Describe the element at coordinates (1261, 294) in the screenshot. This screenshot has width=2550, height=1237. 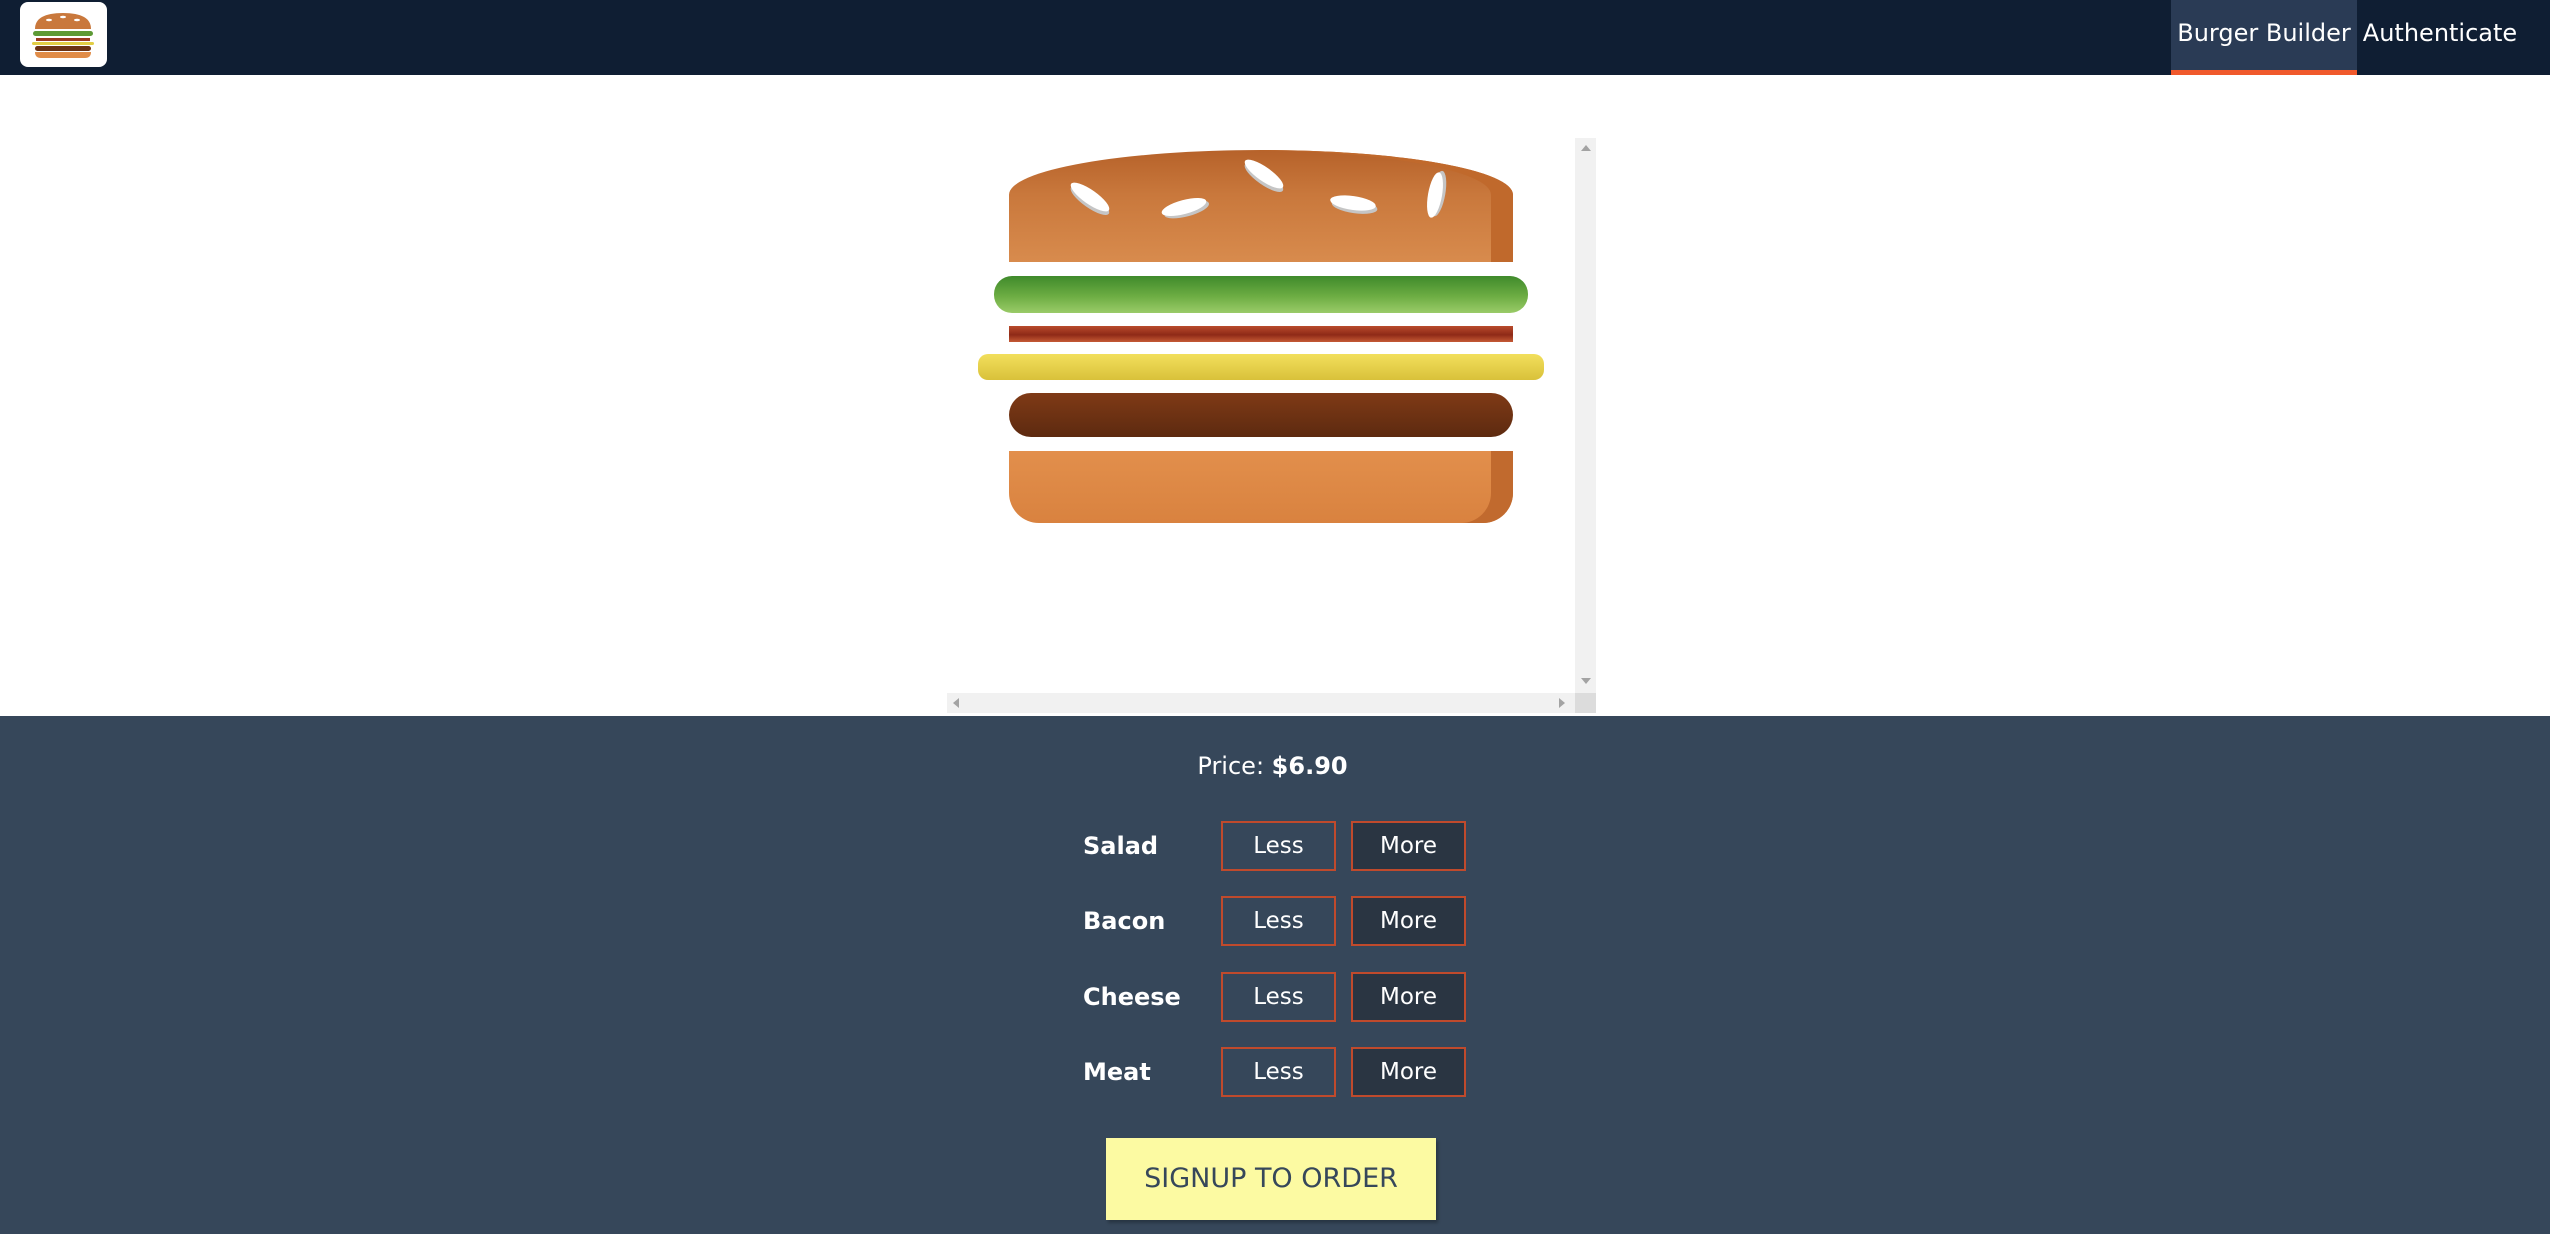
I see `salad-layer` at that location.